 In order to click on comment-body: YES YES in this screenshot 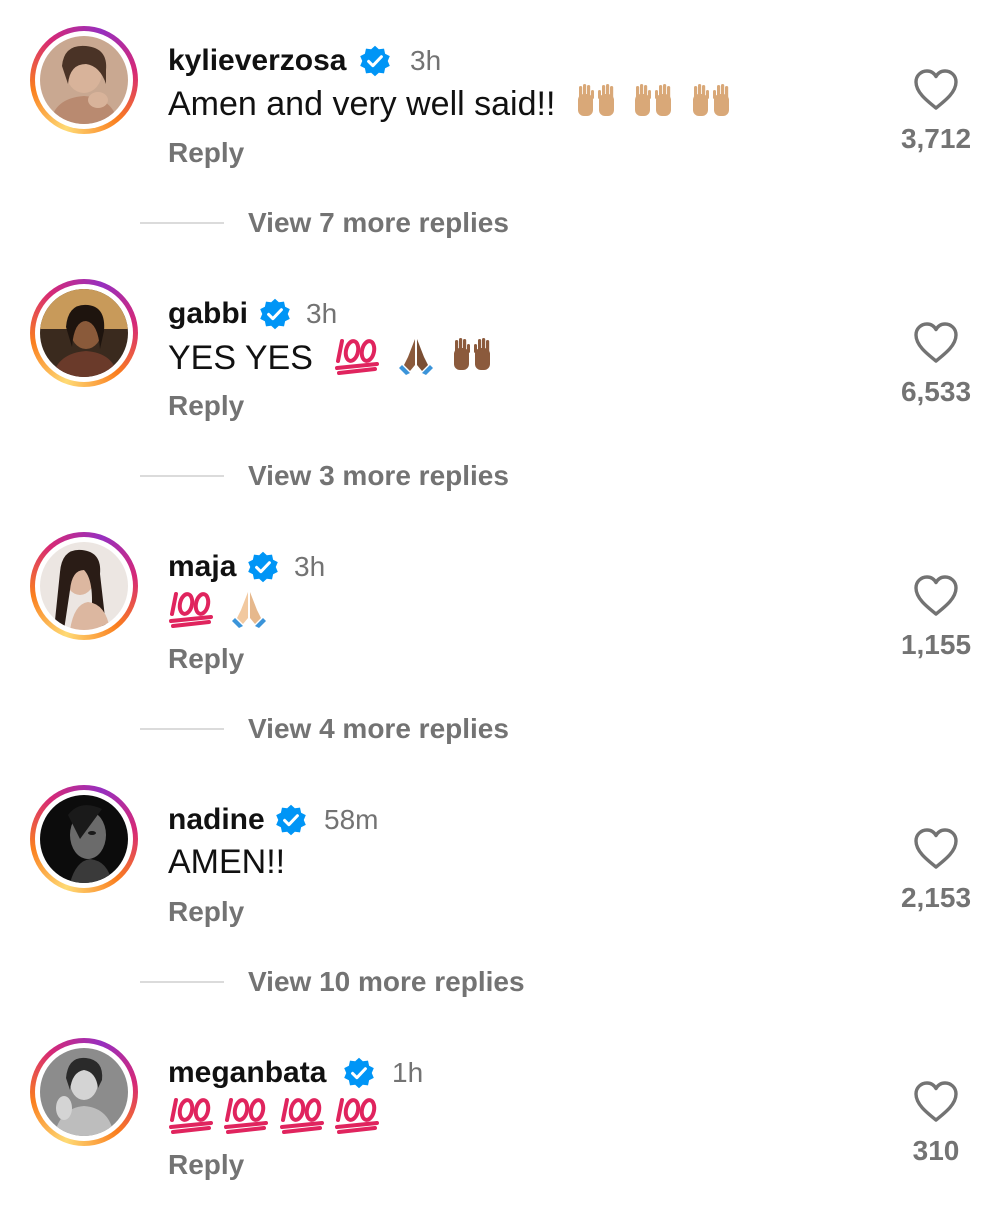, I will do `click(240, 357)`.